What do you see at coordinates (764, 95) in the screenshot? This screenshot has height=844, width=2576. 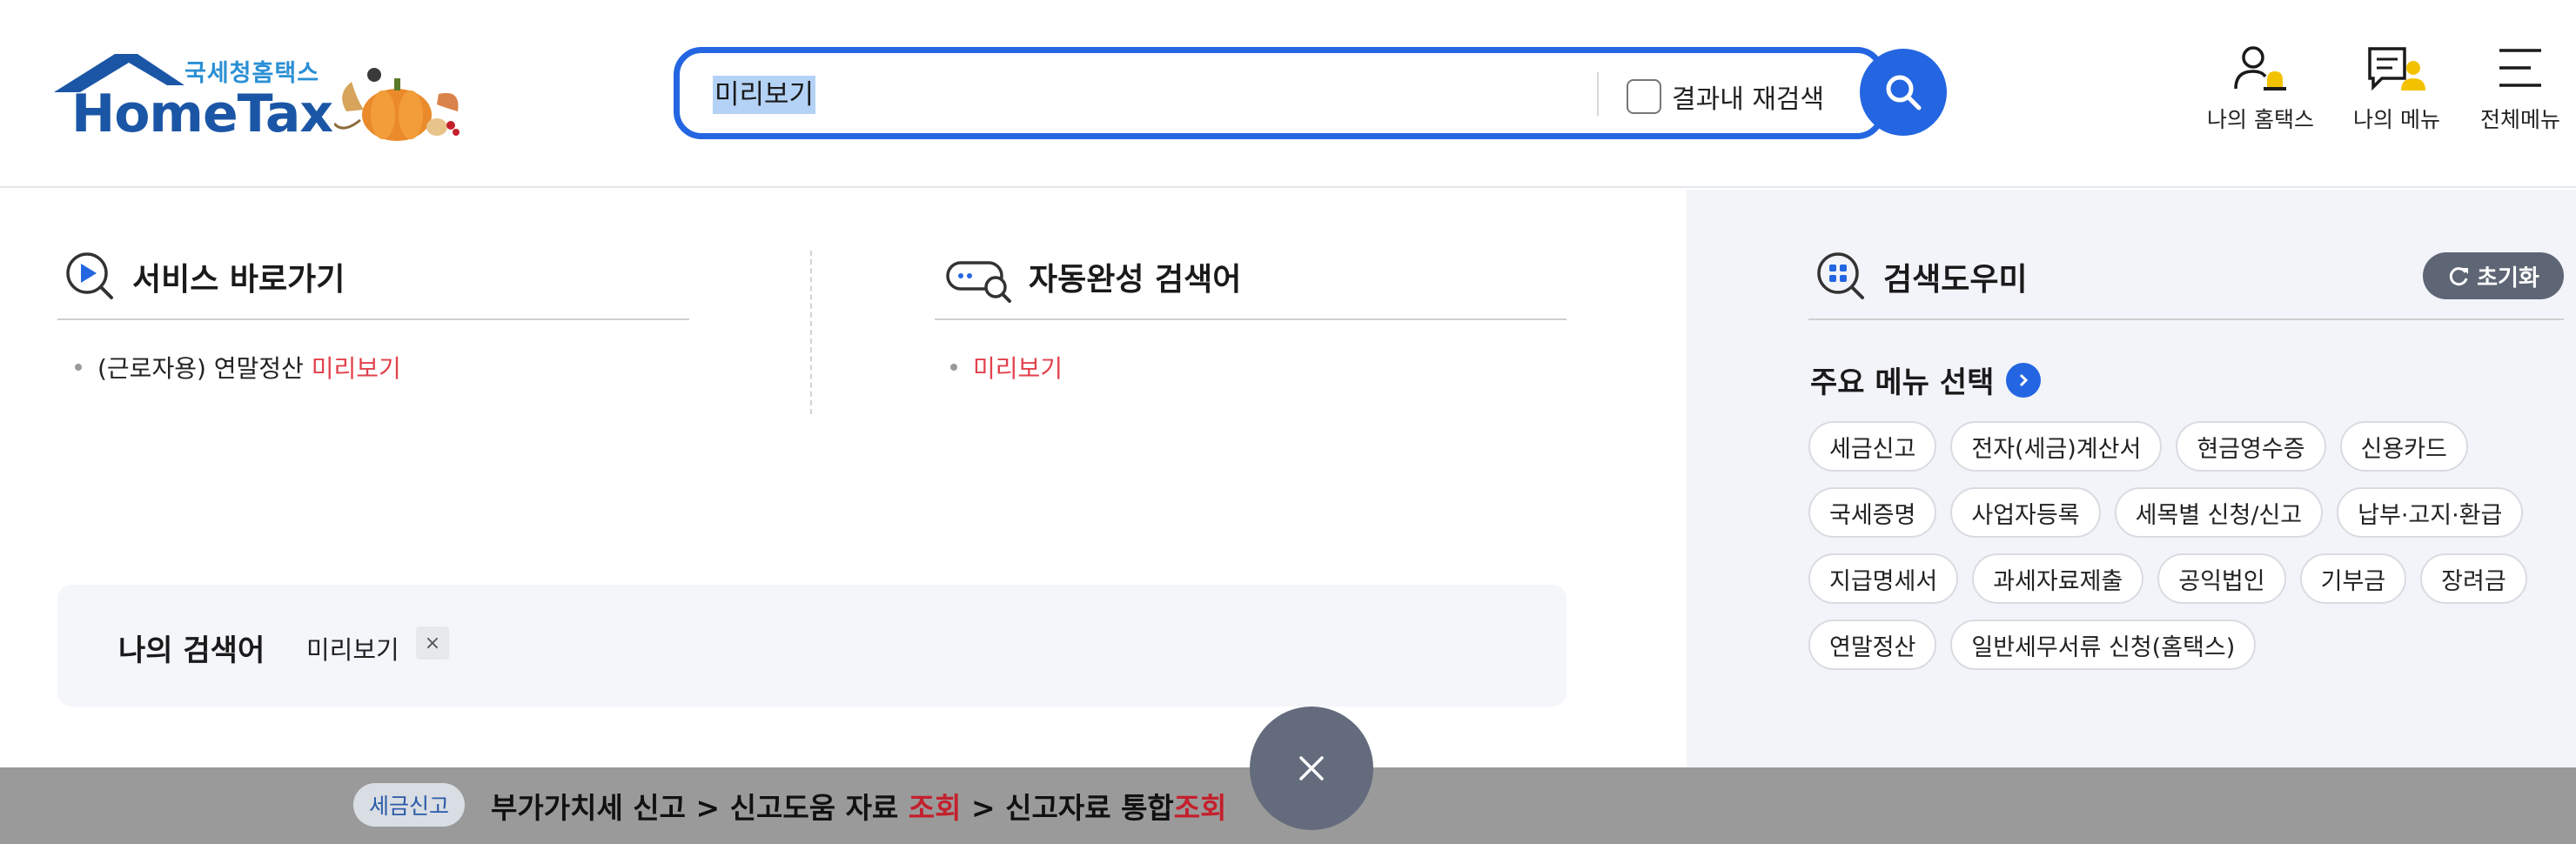 I see `search-input: 미리보기` at bounding box center [764, 95].